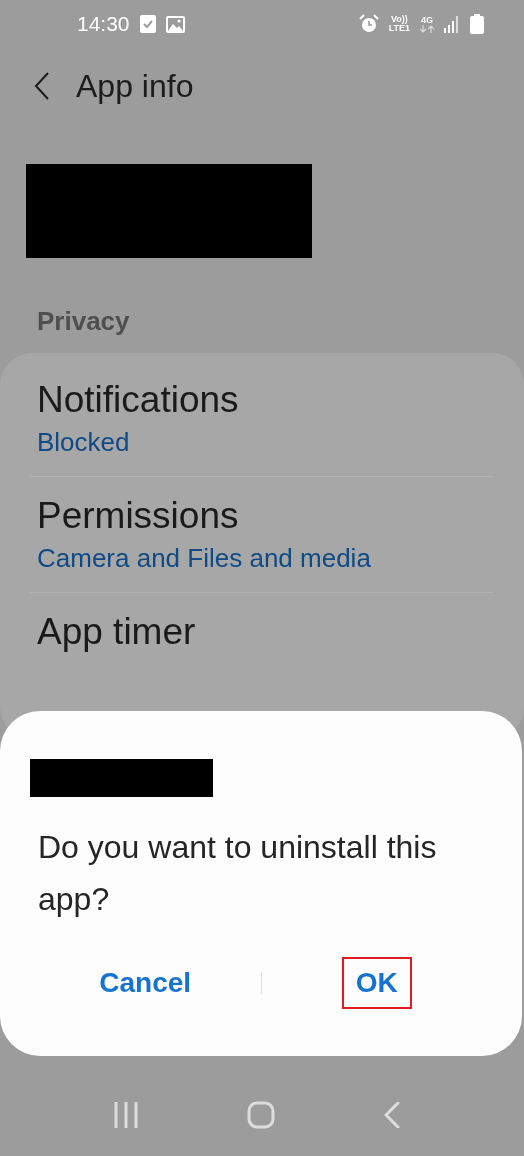 Image resolution: width=524 pixels, height=1156 pixels. Describe the element at coordinates (477, 24) in the screenshot. I see `battery-icon` at that location.